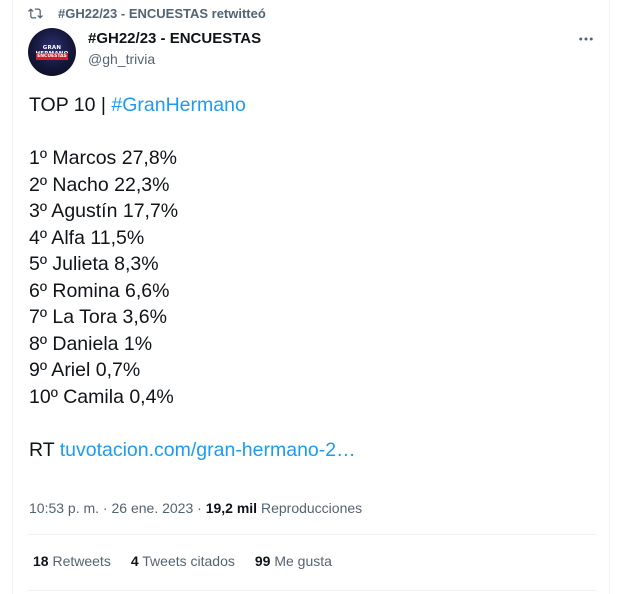  I want to click on quotes-stat: 4 Tweets citados, so click(183, 561).